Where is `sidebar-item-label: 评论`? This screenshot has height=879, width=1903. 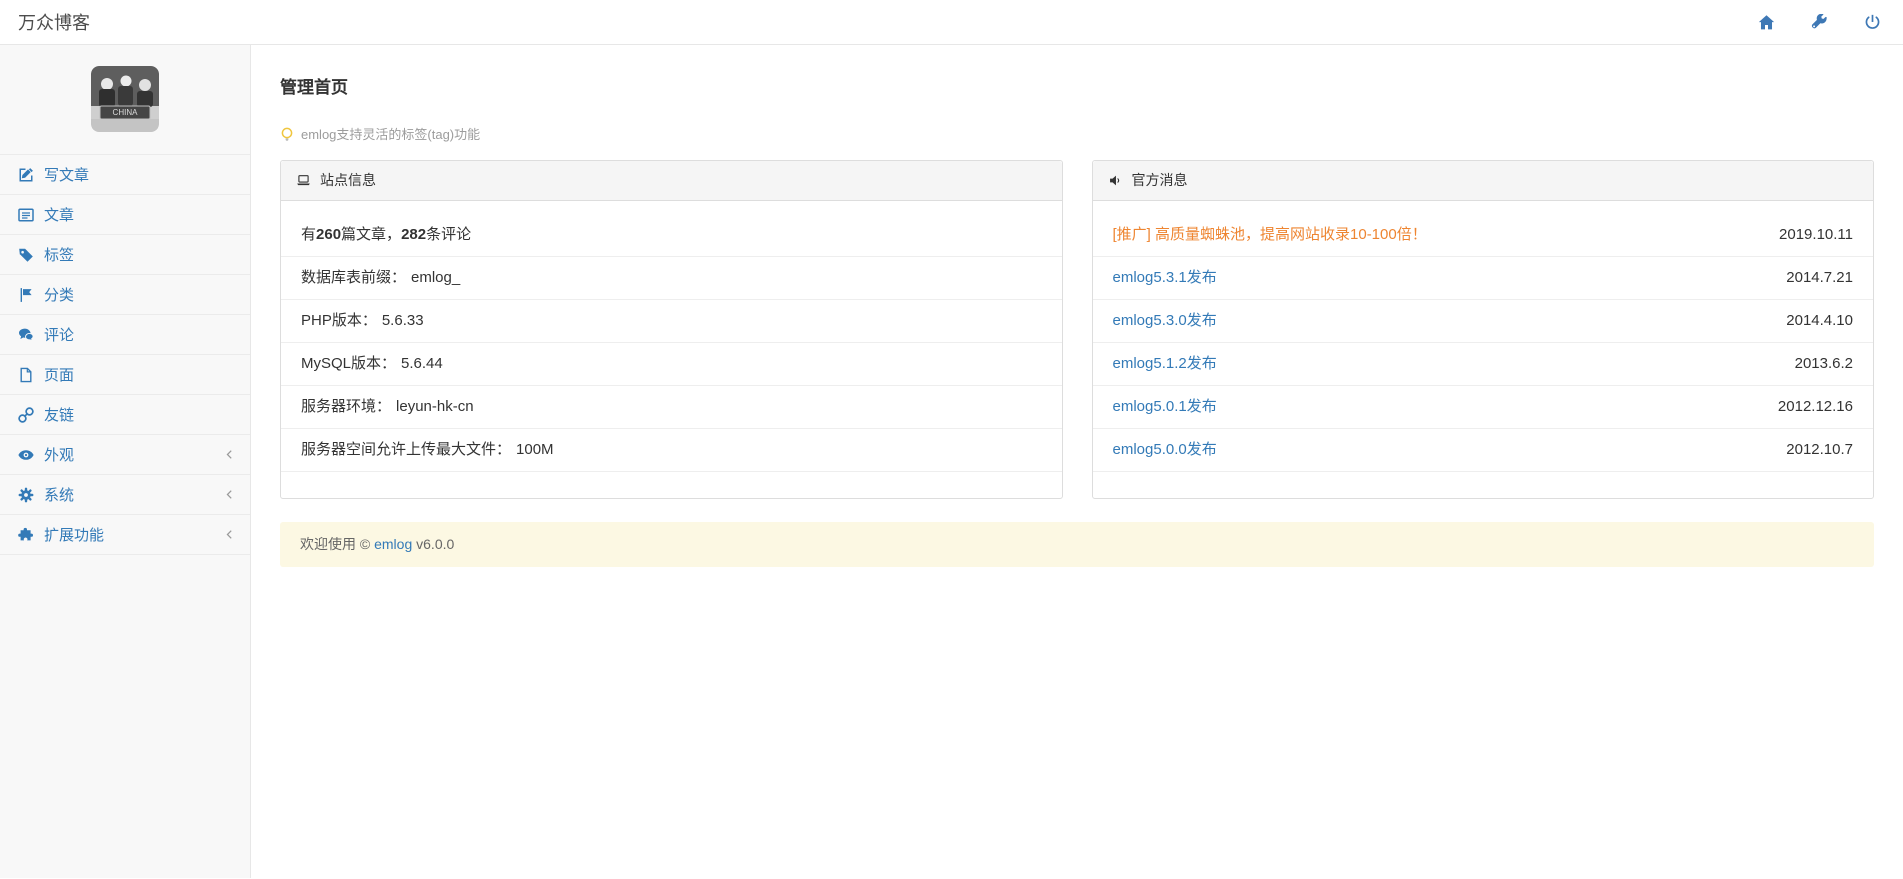 sidebar-item-label: 评论 is located at coordinates (59, 335).